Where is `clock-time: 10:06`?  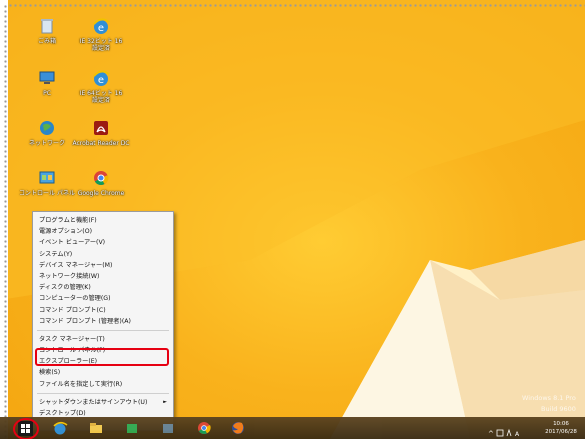 clock-time: 10:06 is located at coordinates (561, 424).